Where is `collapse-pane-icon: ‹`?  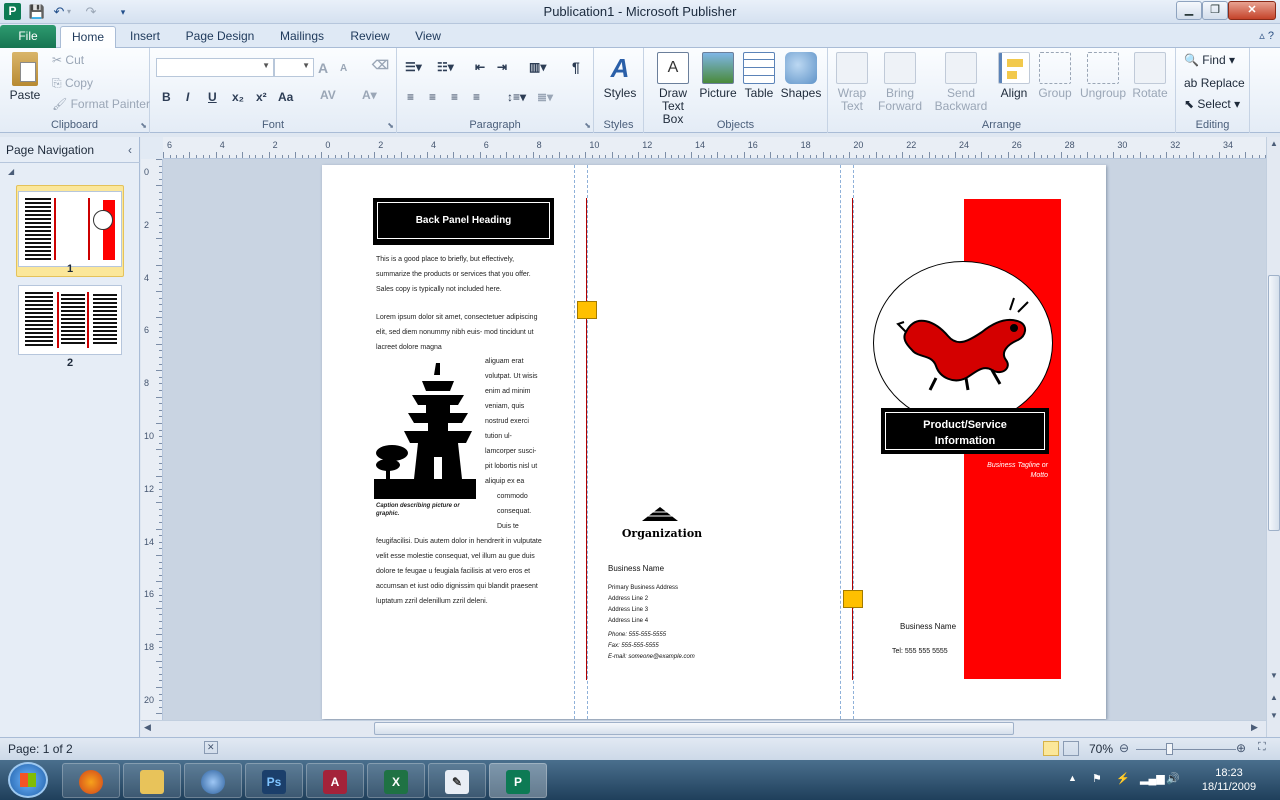
collapse-pane-icon: ‹ is located at coordinates (130, 150).